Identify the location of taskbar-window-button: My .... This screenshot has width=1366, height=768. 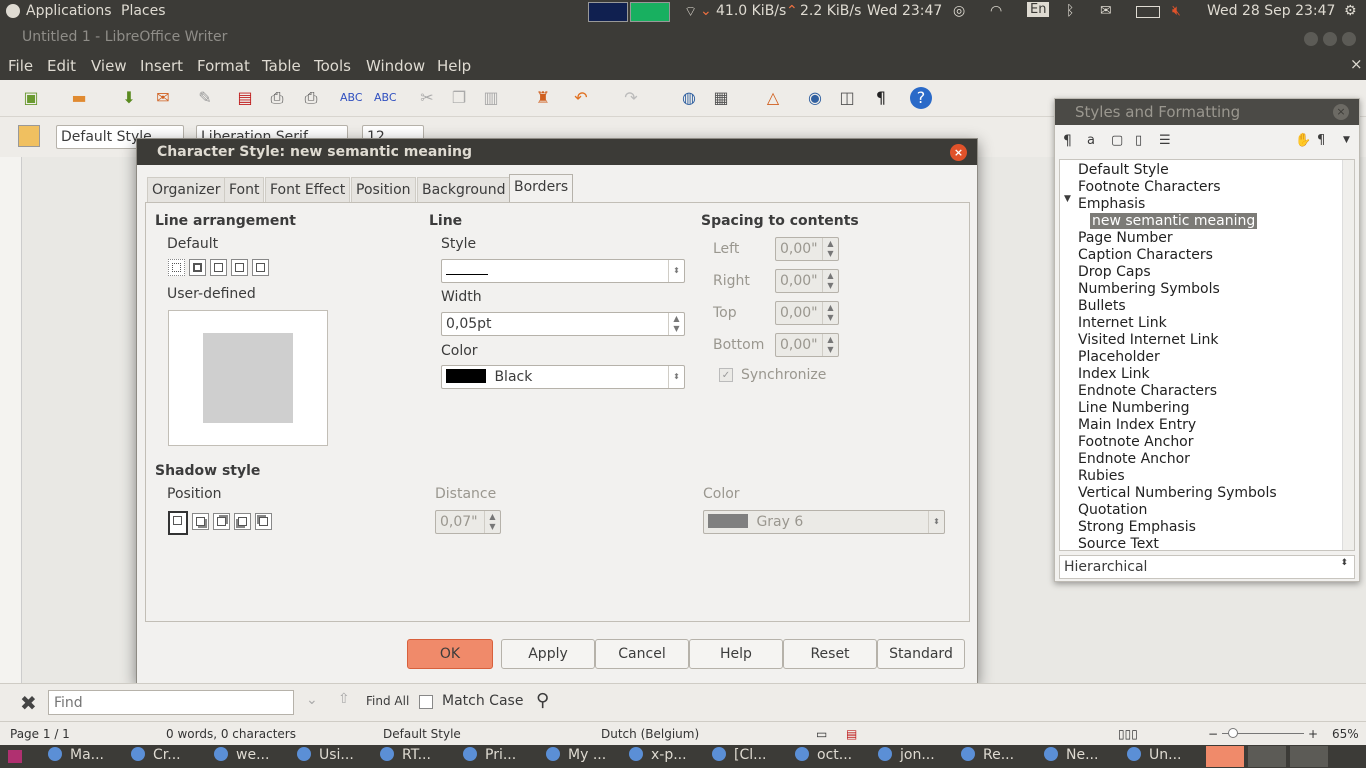
(586, 757).